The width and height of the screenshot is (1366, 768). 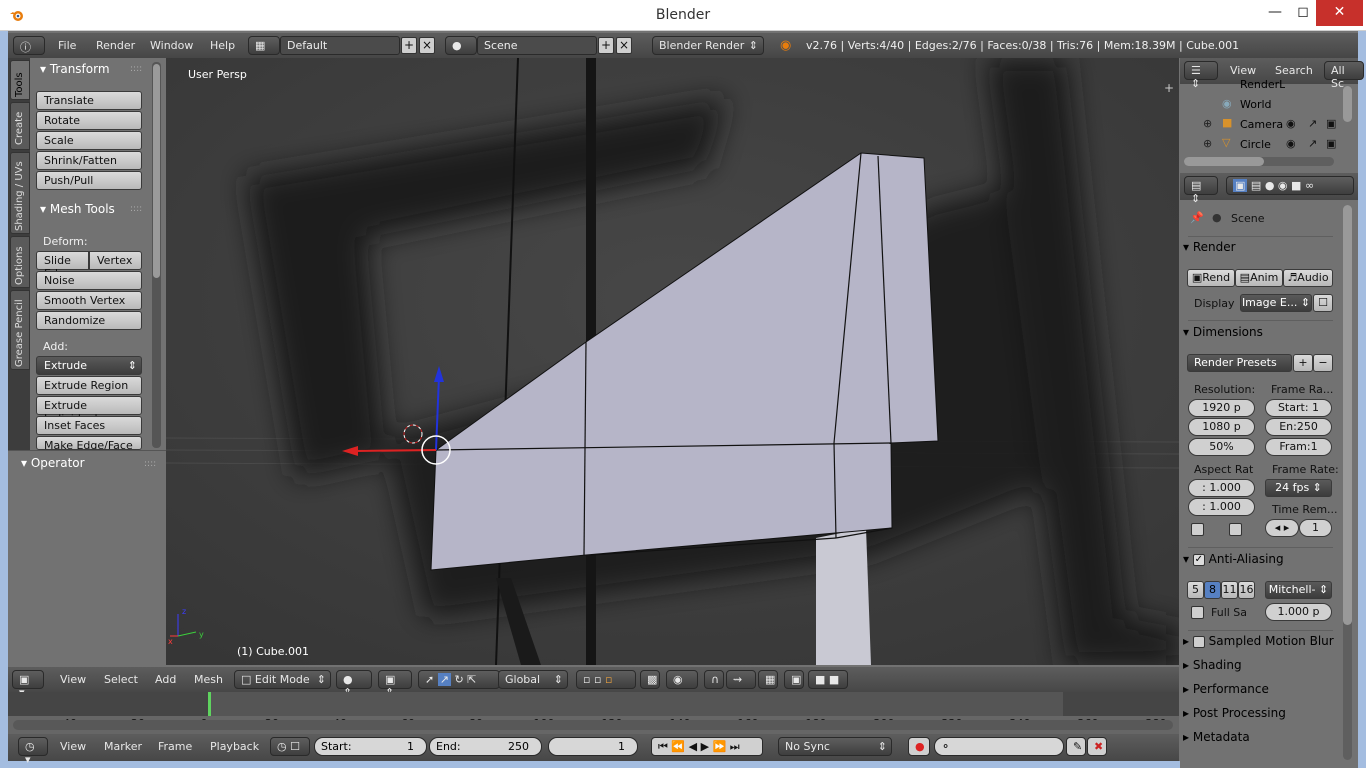 What do you see at coordinates (1221, 488) in the screenshot?
I see `aspect-x-field: : 1.000` at bounding box center [1221, 488].